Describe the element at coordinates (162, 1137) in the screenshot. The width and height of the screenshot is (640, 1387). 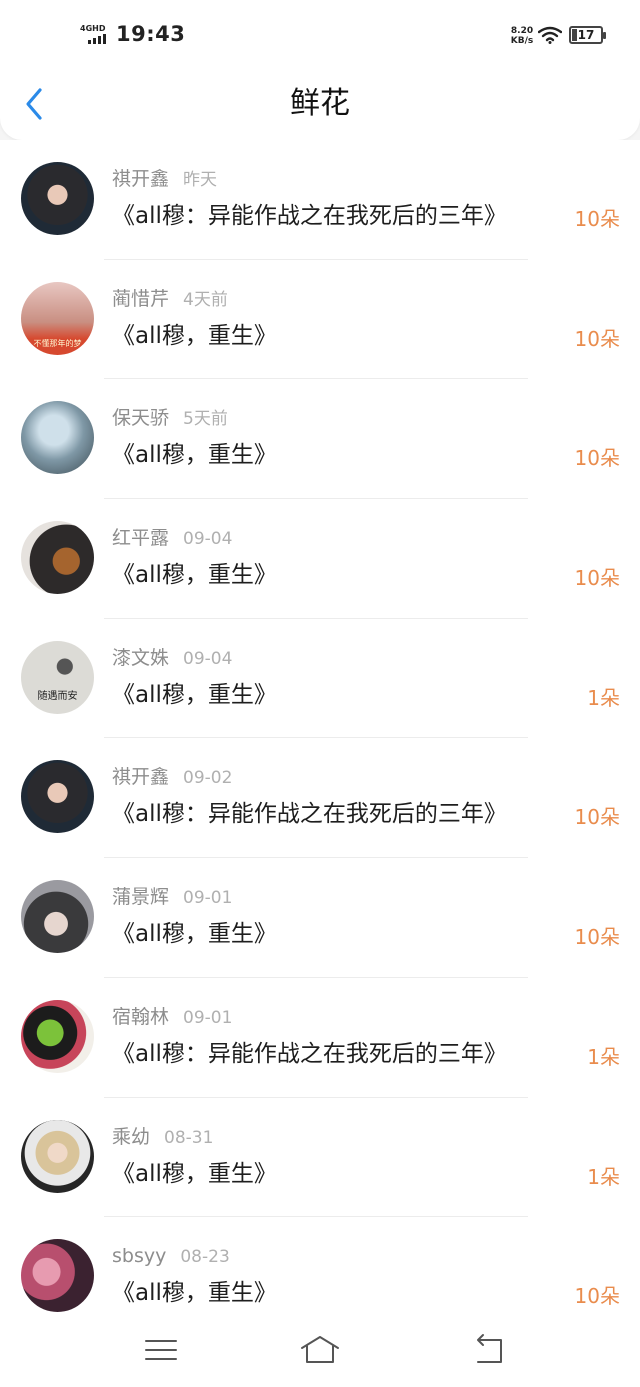
I see `item-meta: 乘幼 08-31` at that location.